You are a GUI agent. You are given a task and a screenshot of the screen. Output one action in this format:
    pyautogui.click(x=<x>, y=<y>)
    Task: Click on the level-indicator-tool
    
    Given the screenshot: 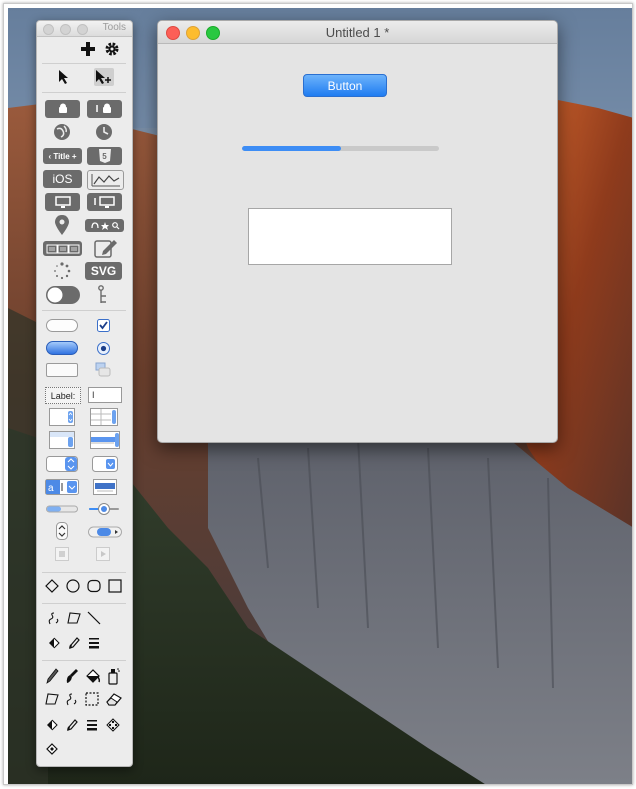 What is the action you would take?
    pyautogui.click(x=62, y=508)
    